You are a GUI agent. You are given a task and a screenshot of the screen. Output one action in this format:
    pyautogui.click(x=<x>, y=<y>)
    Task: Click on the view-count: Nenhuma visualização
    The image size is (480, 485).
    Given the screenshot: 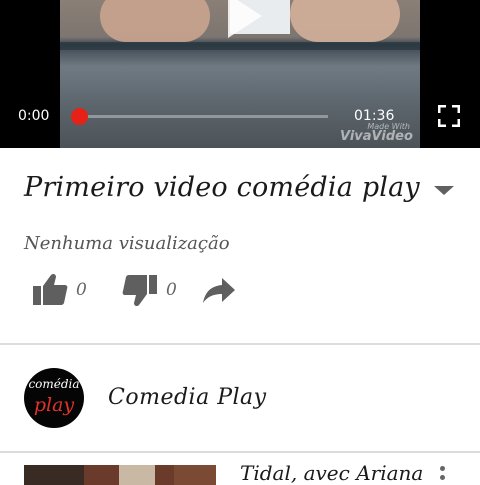 What is the action you would take?
    pyautogui.click(x=127, y=243)
    